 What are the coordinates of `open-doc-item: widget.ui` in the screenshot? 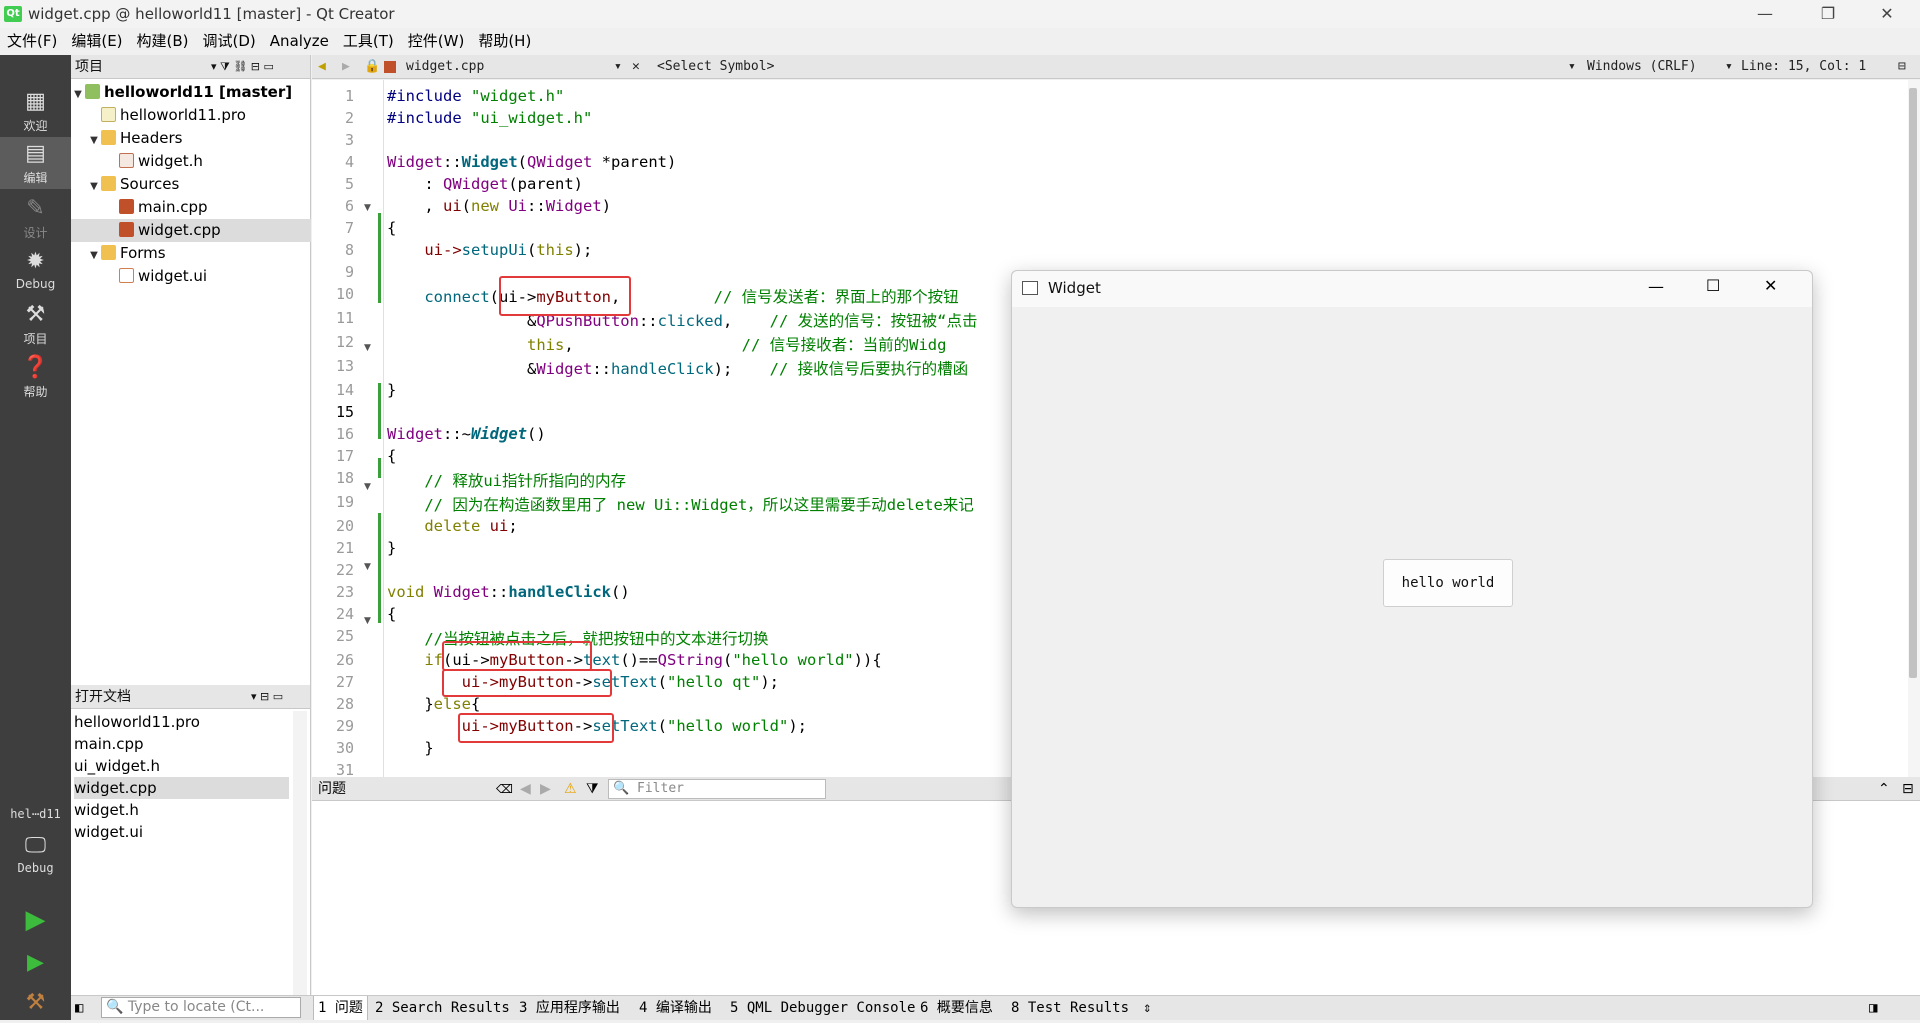 It's located at (181, 832).